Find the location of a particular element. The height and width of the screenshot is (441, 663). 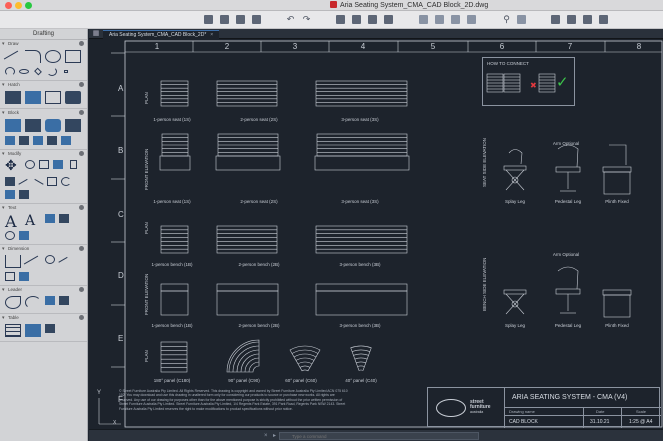

ordinate-dimension-icon is located at coordinates (10, 276).